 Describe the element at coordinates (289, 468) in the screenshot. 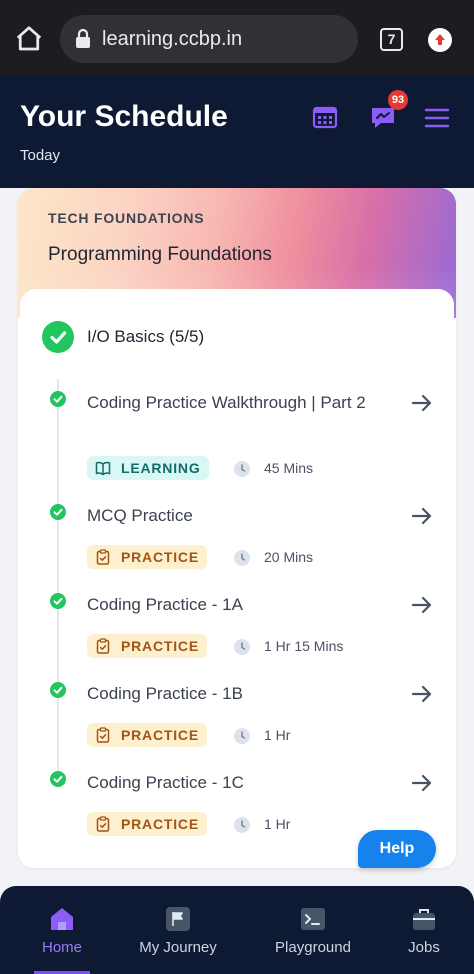

I see `lesson-duration: 45 Mins` at that location.